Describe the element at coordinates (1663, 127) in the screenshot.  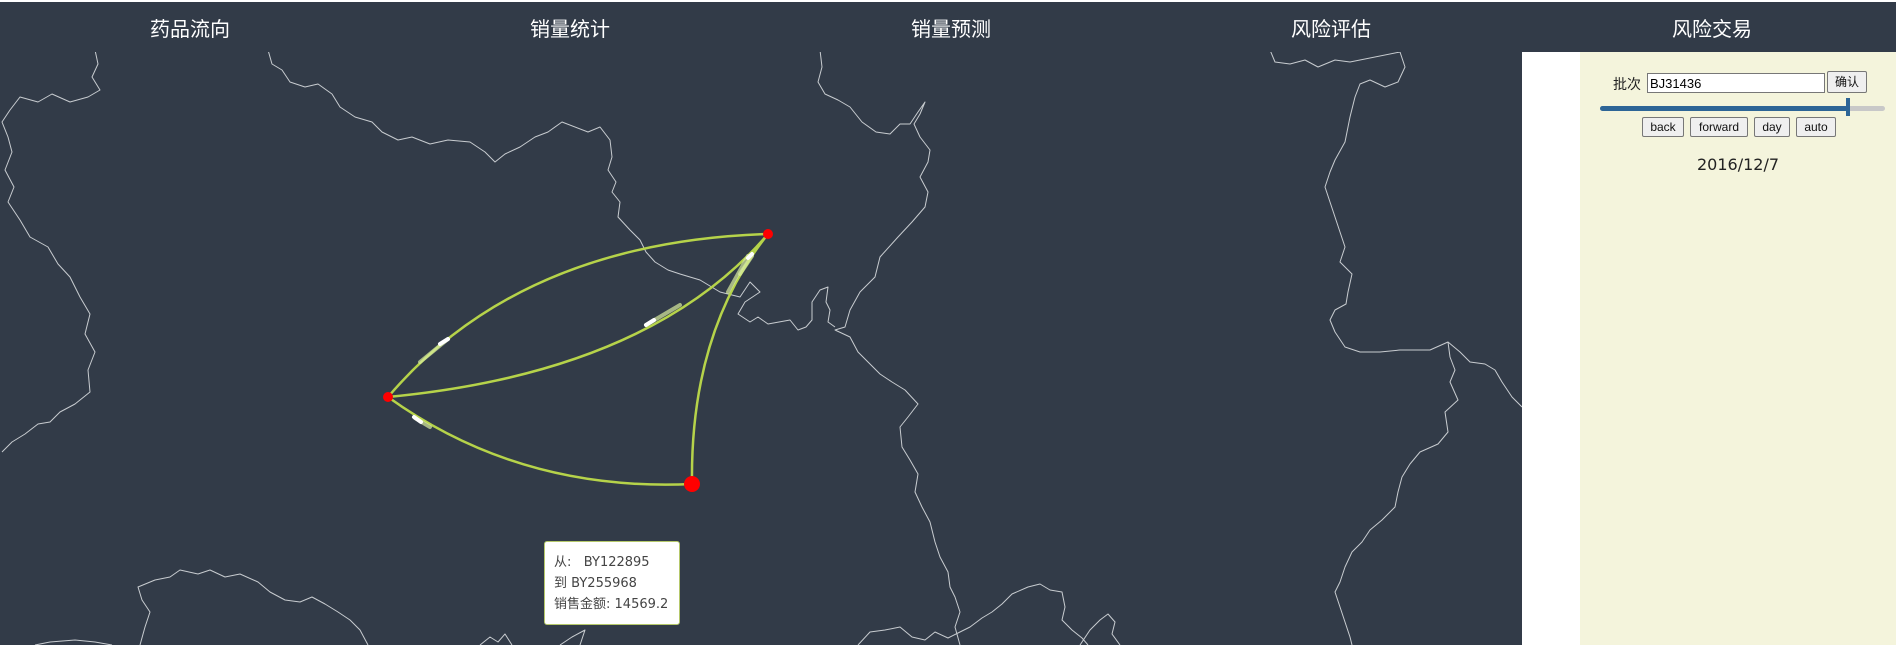
I see `back-button: back` at that location.